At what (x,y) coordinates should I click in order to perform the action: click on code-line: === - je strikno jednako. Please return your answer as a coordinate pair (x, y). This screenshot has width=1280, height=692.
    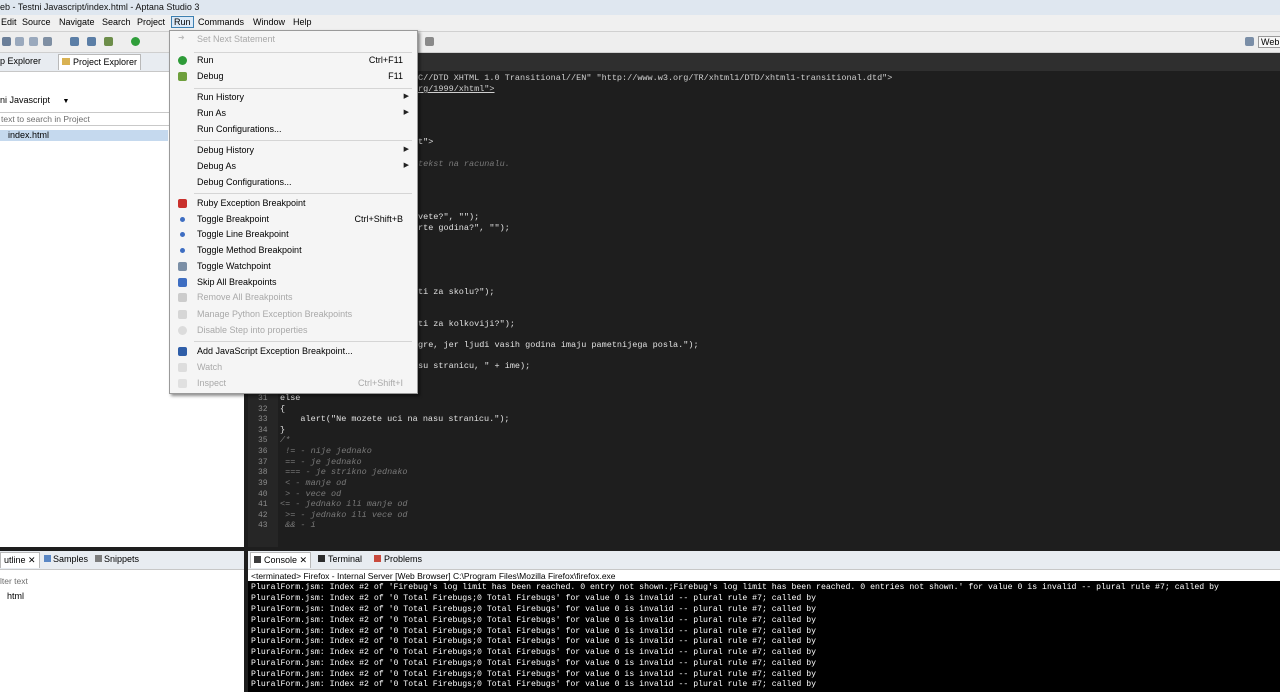
    Looking at the image, I should click on (344, 472).